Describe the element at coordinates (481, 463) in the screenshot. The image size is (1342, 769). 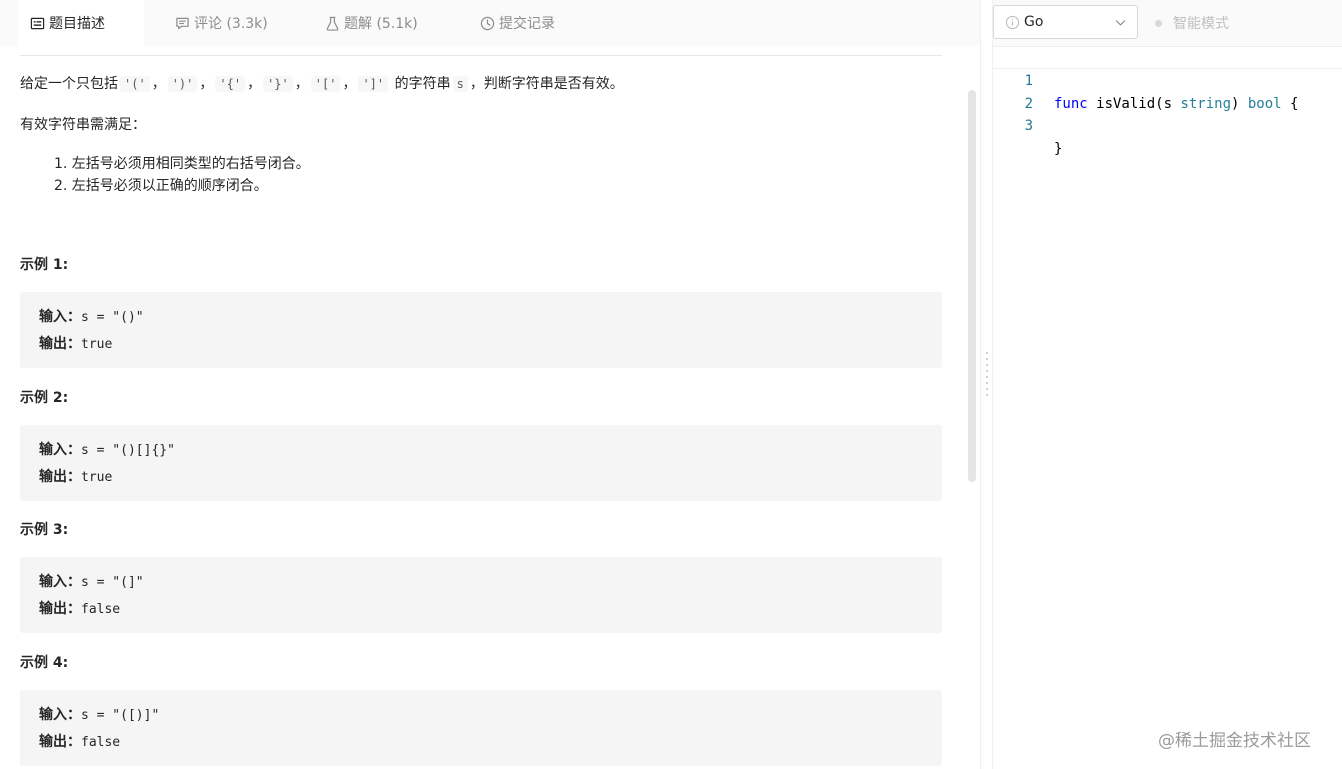
I see `example-block: 输入：s = "()[]{}" 输出：true` at that location.